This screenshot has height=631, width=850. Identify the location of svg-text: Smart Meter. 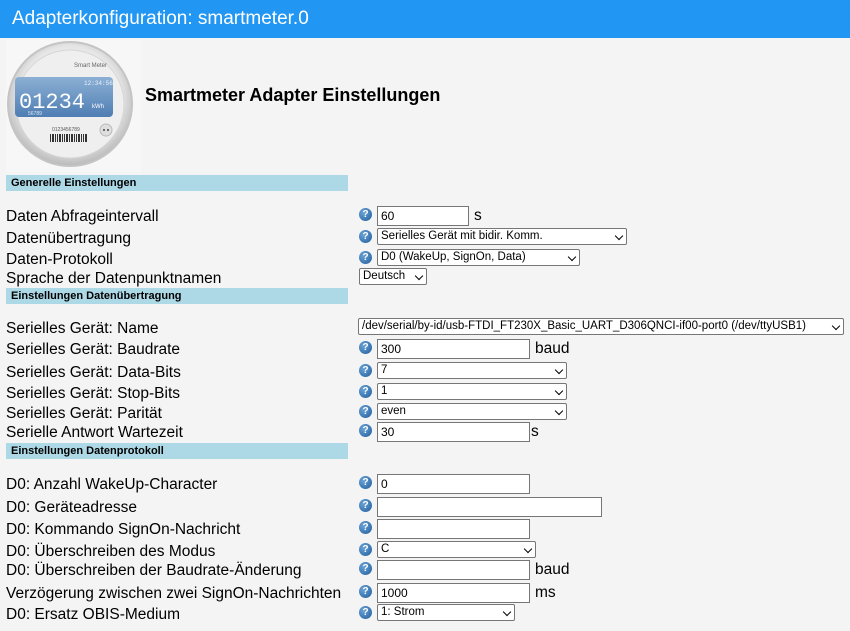
(90, 66).